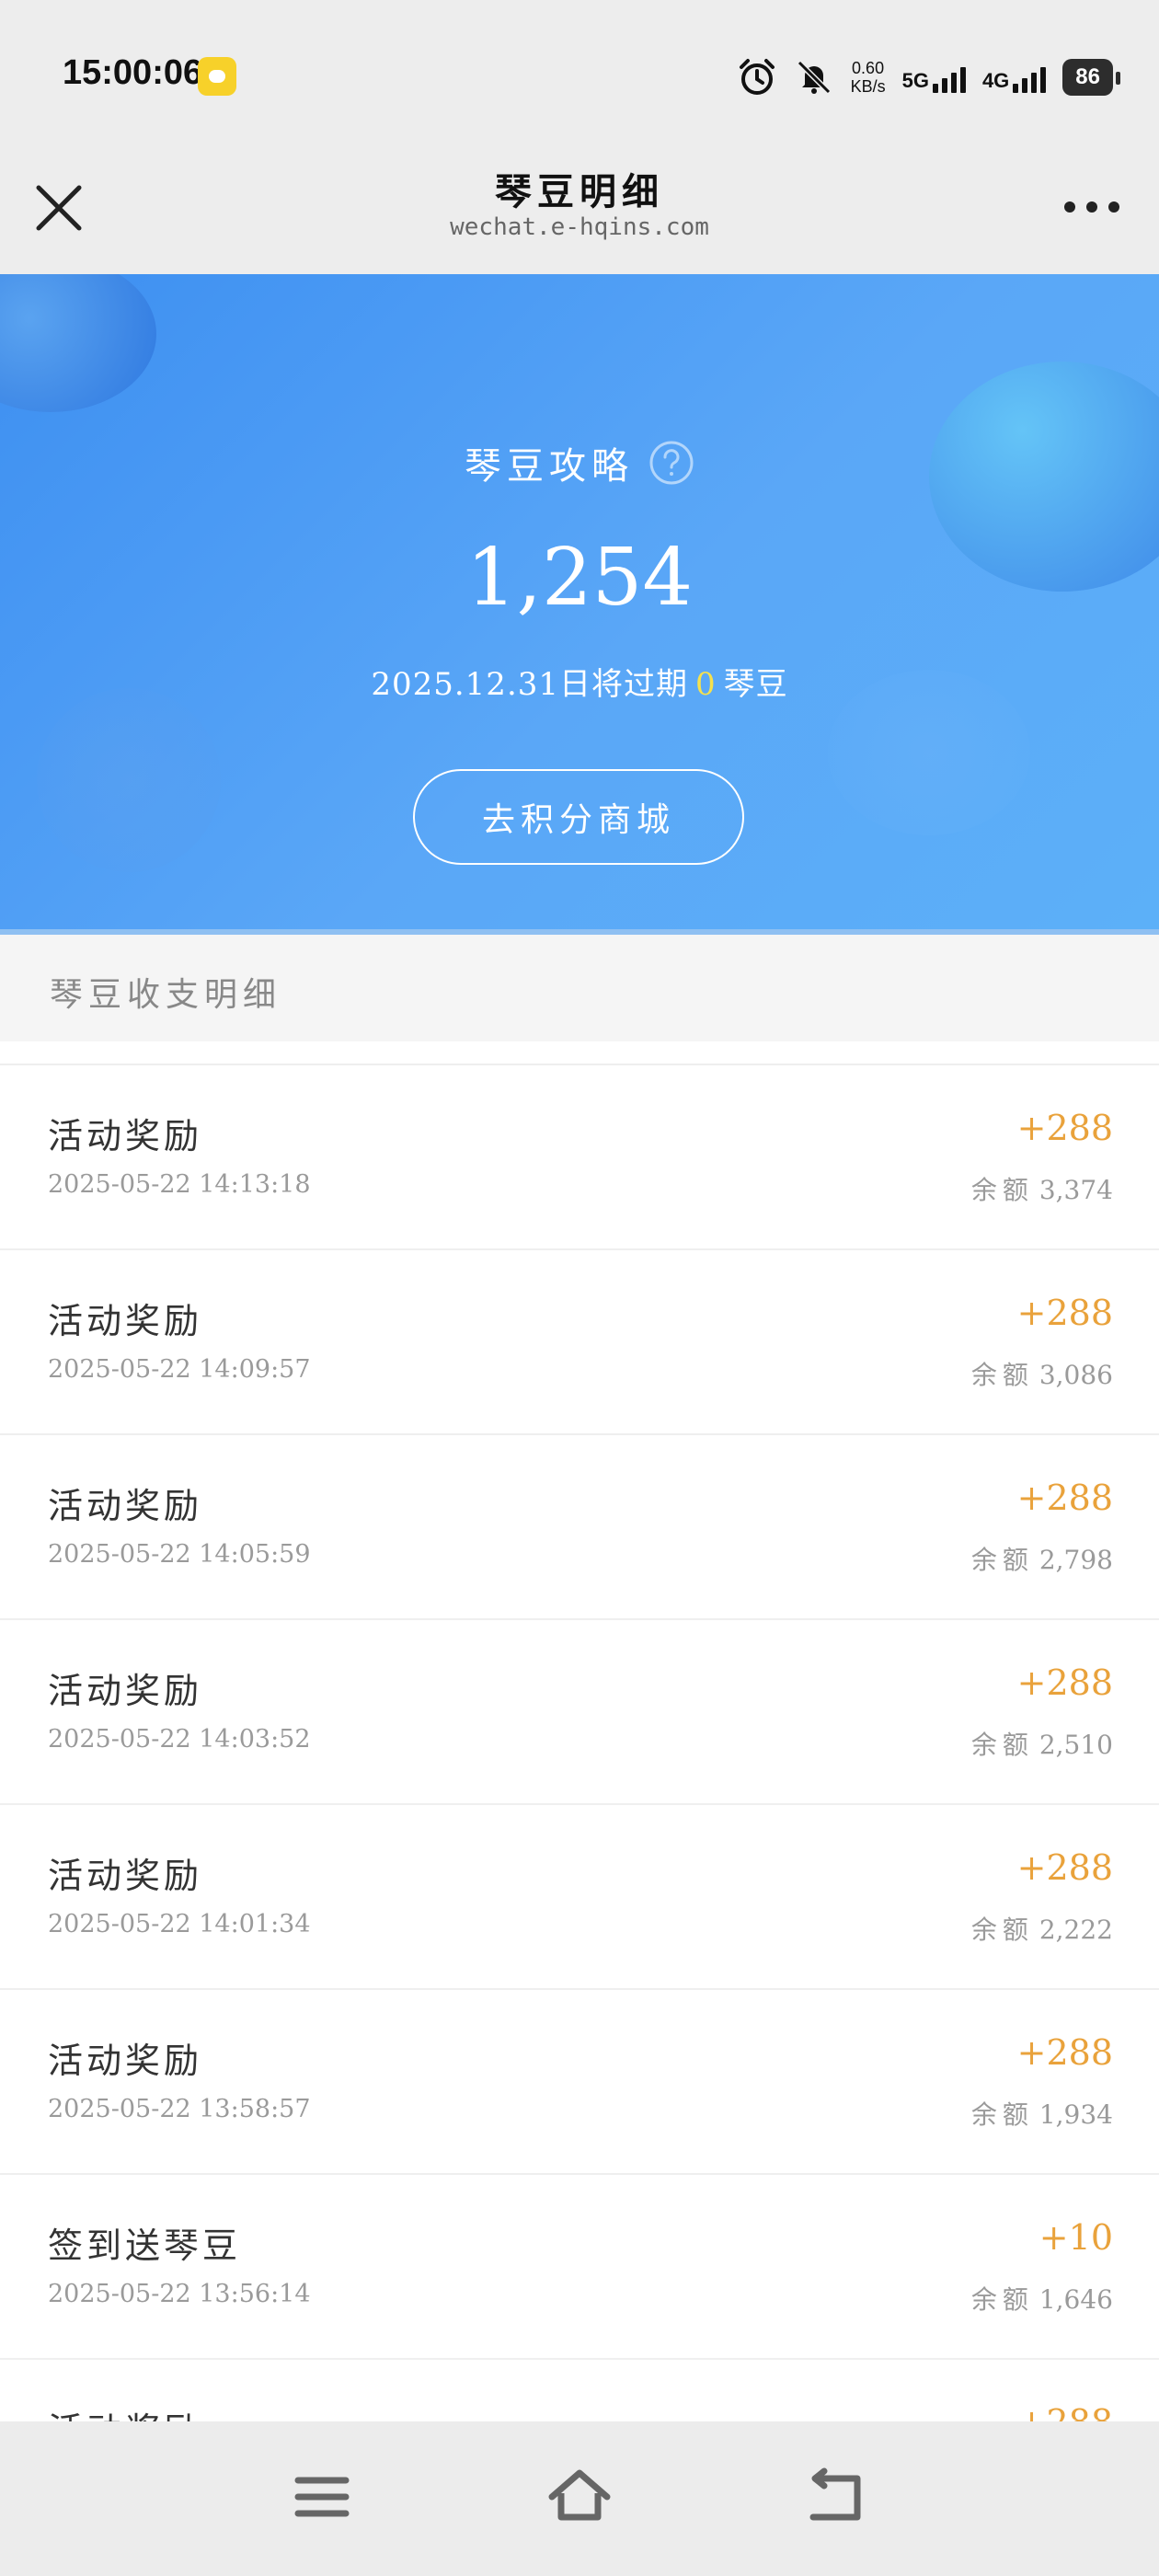  I want to click on system-nav-bar, so click(579, 2498).